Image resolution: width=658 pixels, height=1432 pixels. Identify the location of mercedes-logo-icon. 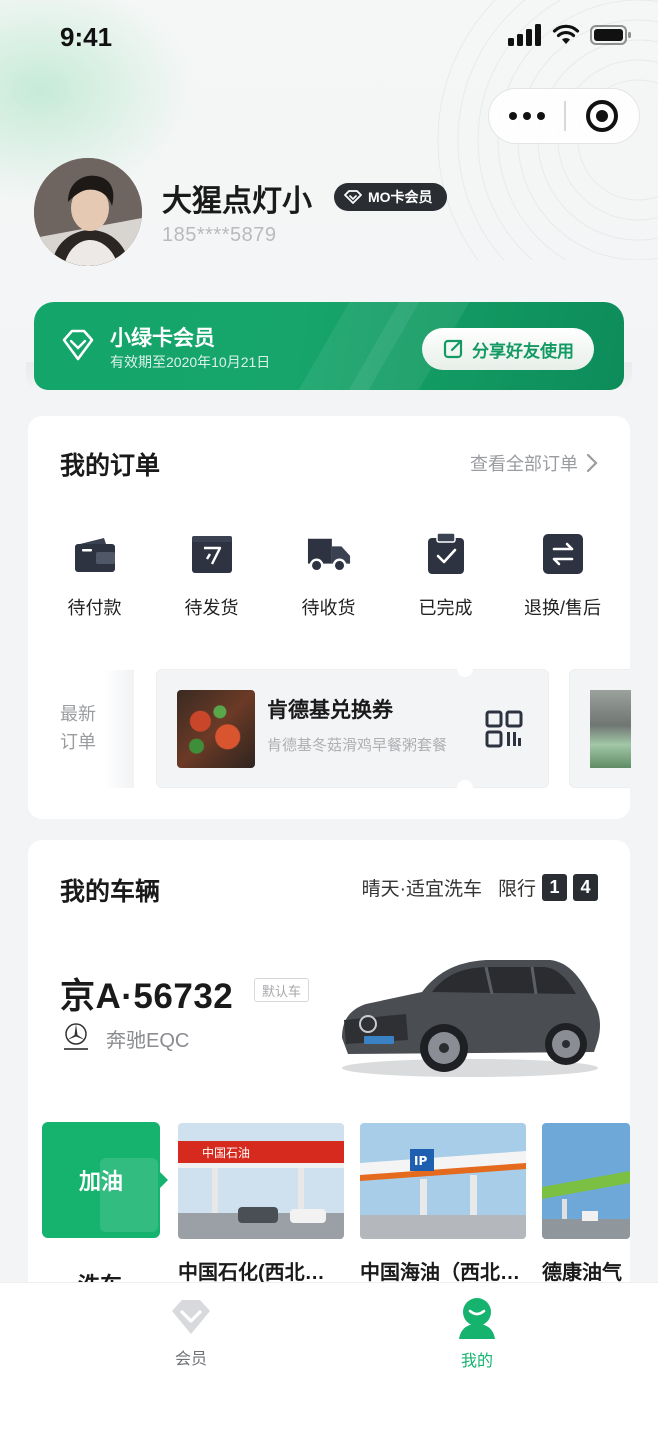
(76, 1036).